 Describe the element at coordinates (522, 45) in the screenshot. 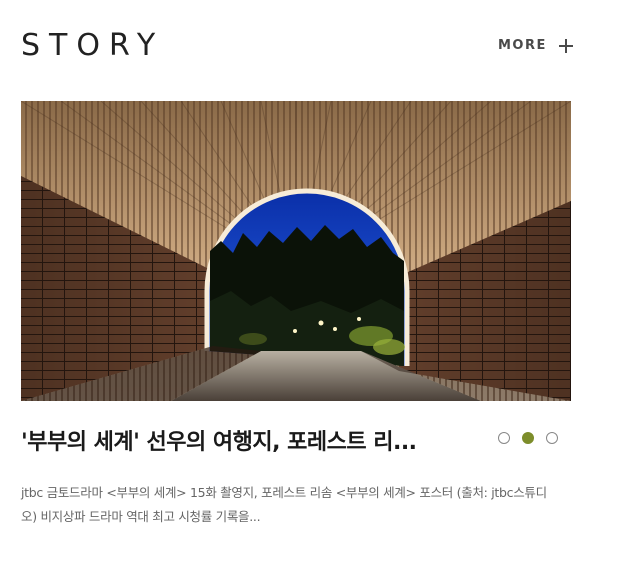

I see `more-label: MORE` at that location.